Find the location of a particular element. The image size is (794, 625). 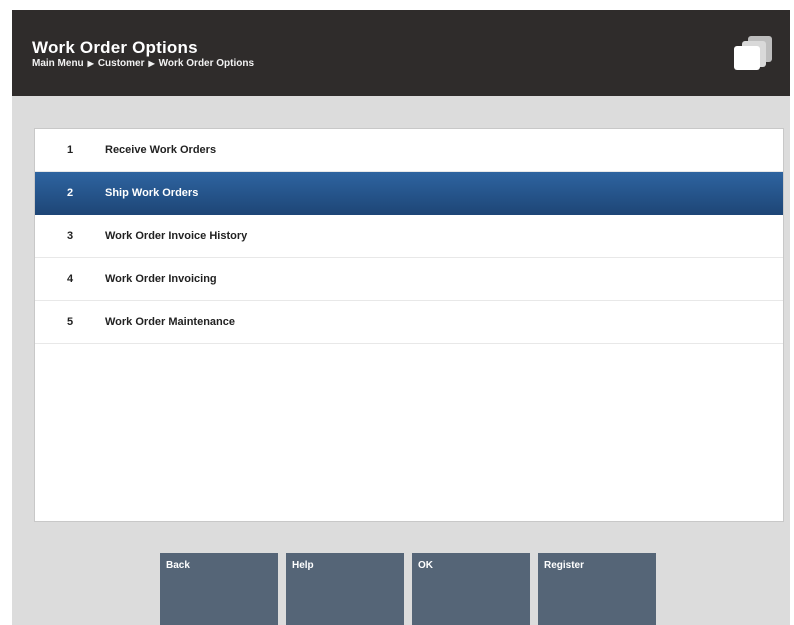

menu-item-work-order-invoicing: 4 Work Order Invoicing is located at coordinates (409, 279).